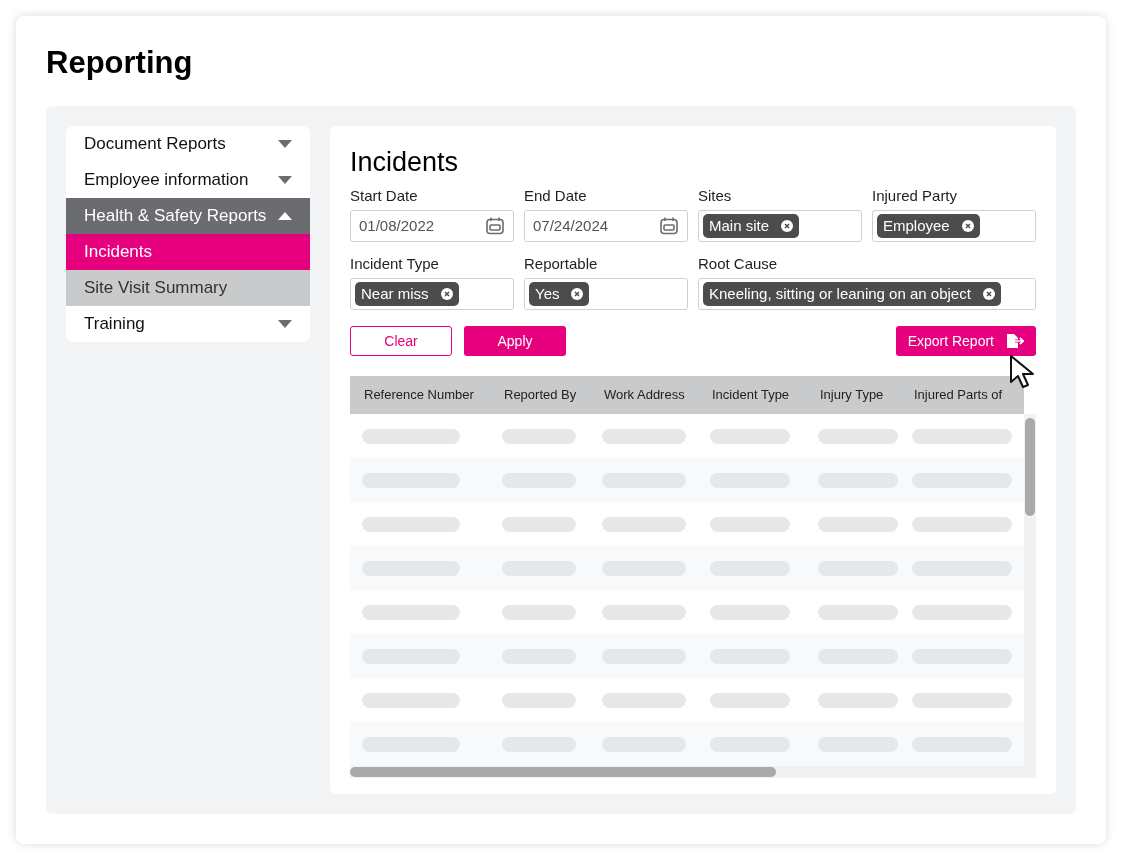 Image resolution: width=1122 pixels, height=860 pixels. I want to click on field-label: Start Date, so click(384, 196).